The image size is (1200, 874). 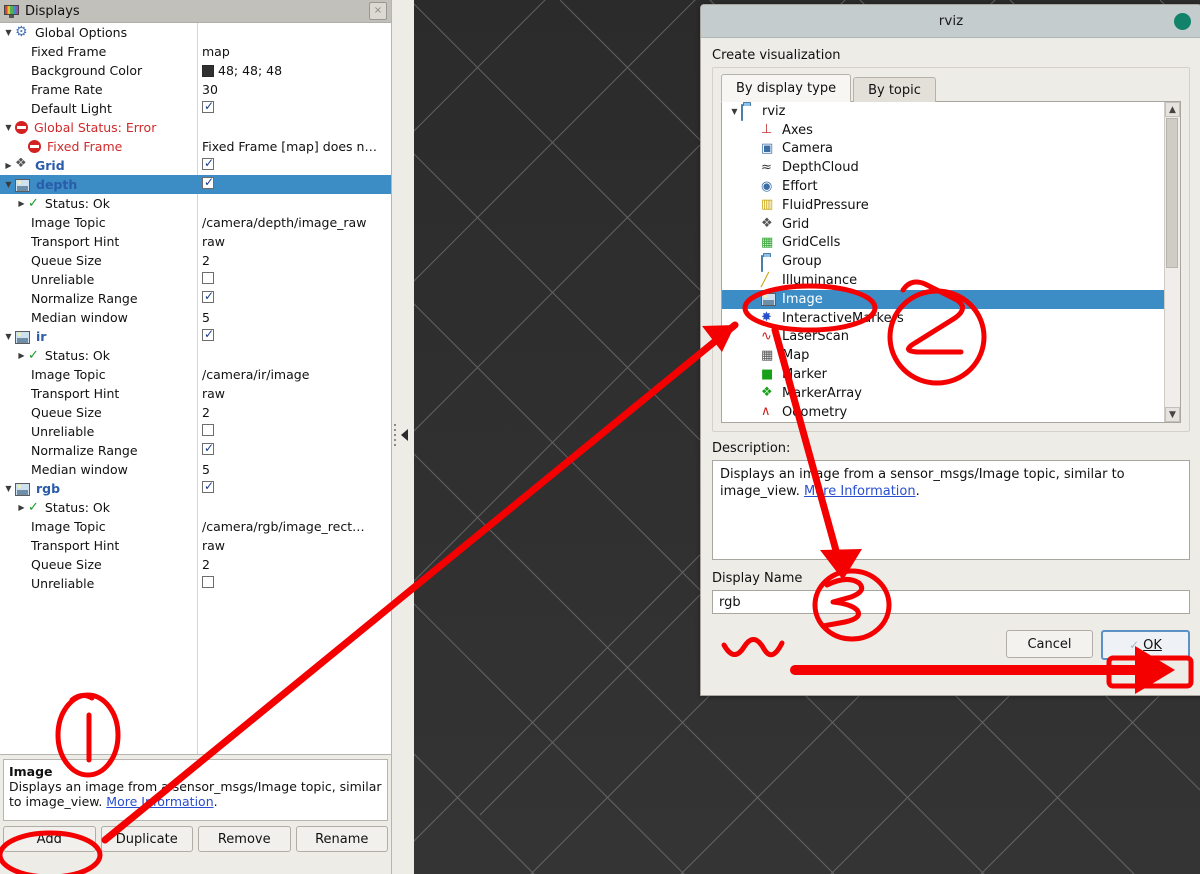 I want to click on scroll-up-icon: ▲, so click(x=1172, y=109).